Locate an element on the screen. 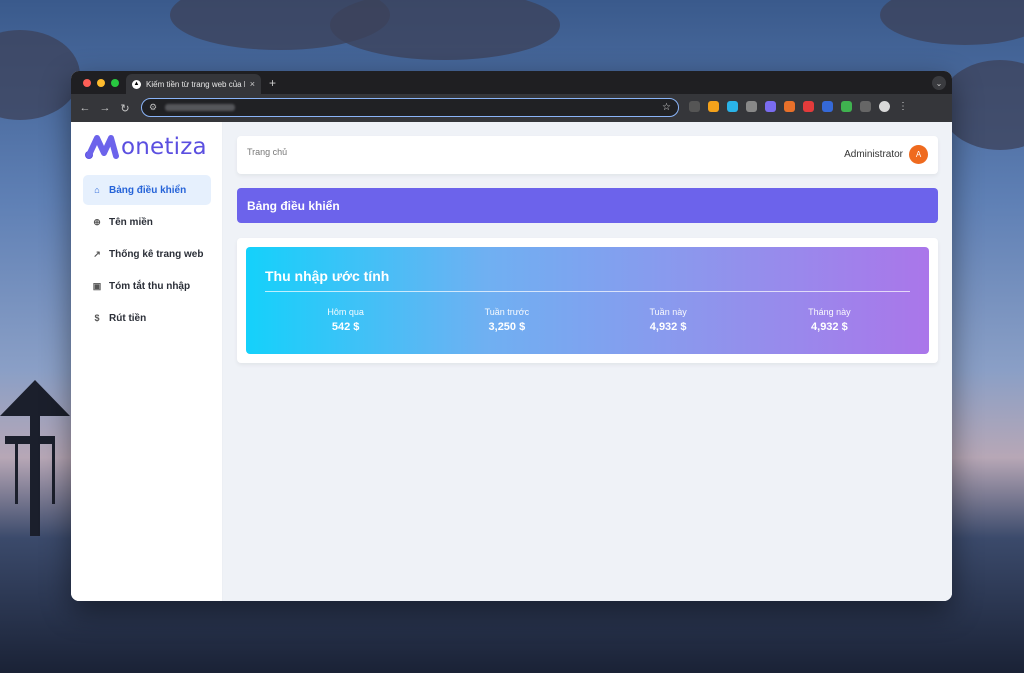  user-name: Administrator is located at coordinates (873, 154).